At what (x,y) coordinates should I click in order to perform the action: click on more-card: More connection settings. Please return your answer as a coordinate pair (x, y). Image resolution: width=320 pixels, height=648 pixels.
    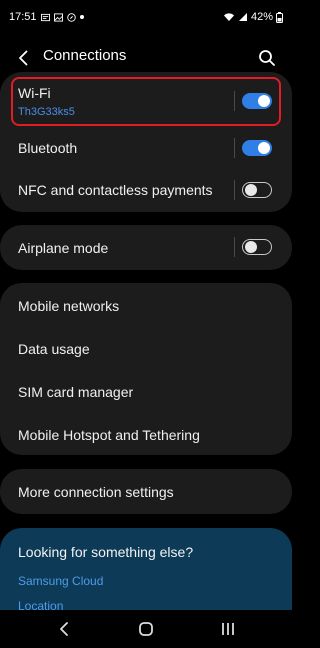
    Looking at the image, I should click on (146, 491).